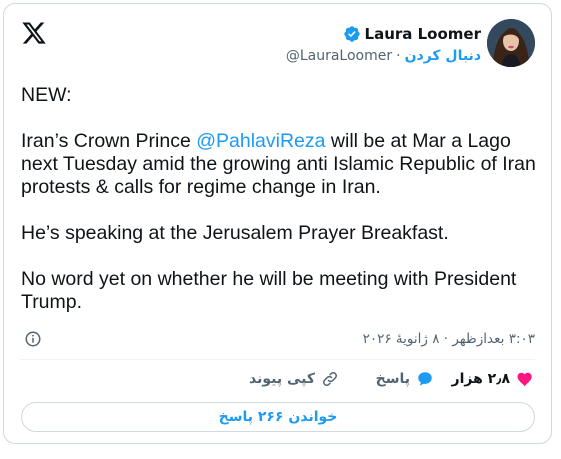 Image resolution: width=561 pixels, height=459 pixels. What do you see at coordinates (278, 417) in the screenshot?
I see `read-replies-button: خواندن ۲۶۶ پاسخ` at bounding box center [278, 417].